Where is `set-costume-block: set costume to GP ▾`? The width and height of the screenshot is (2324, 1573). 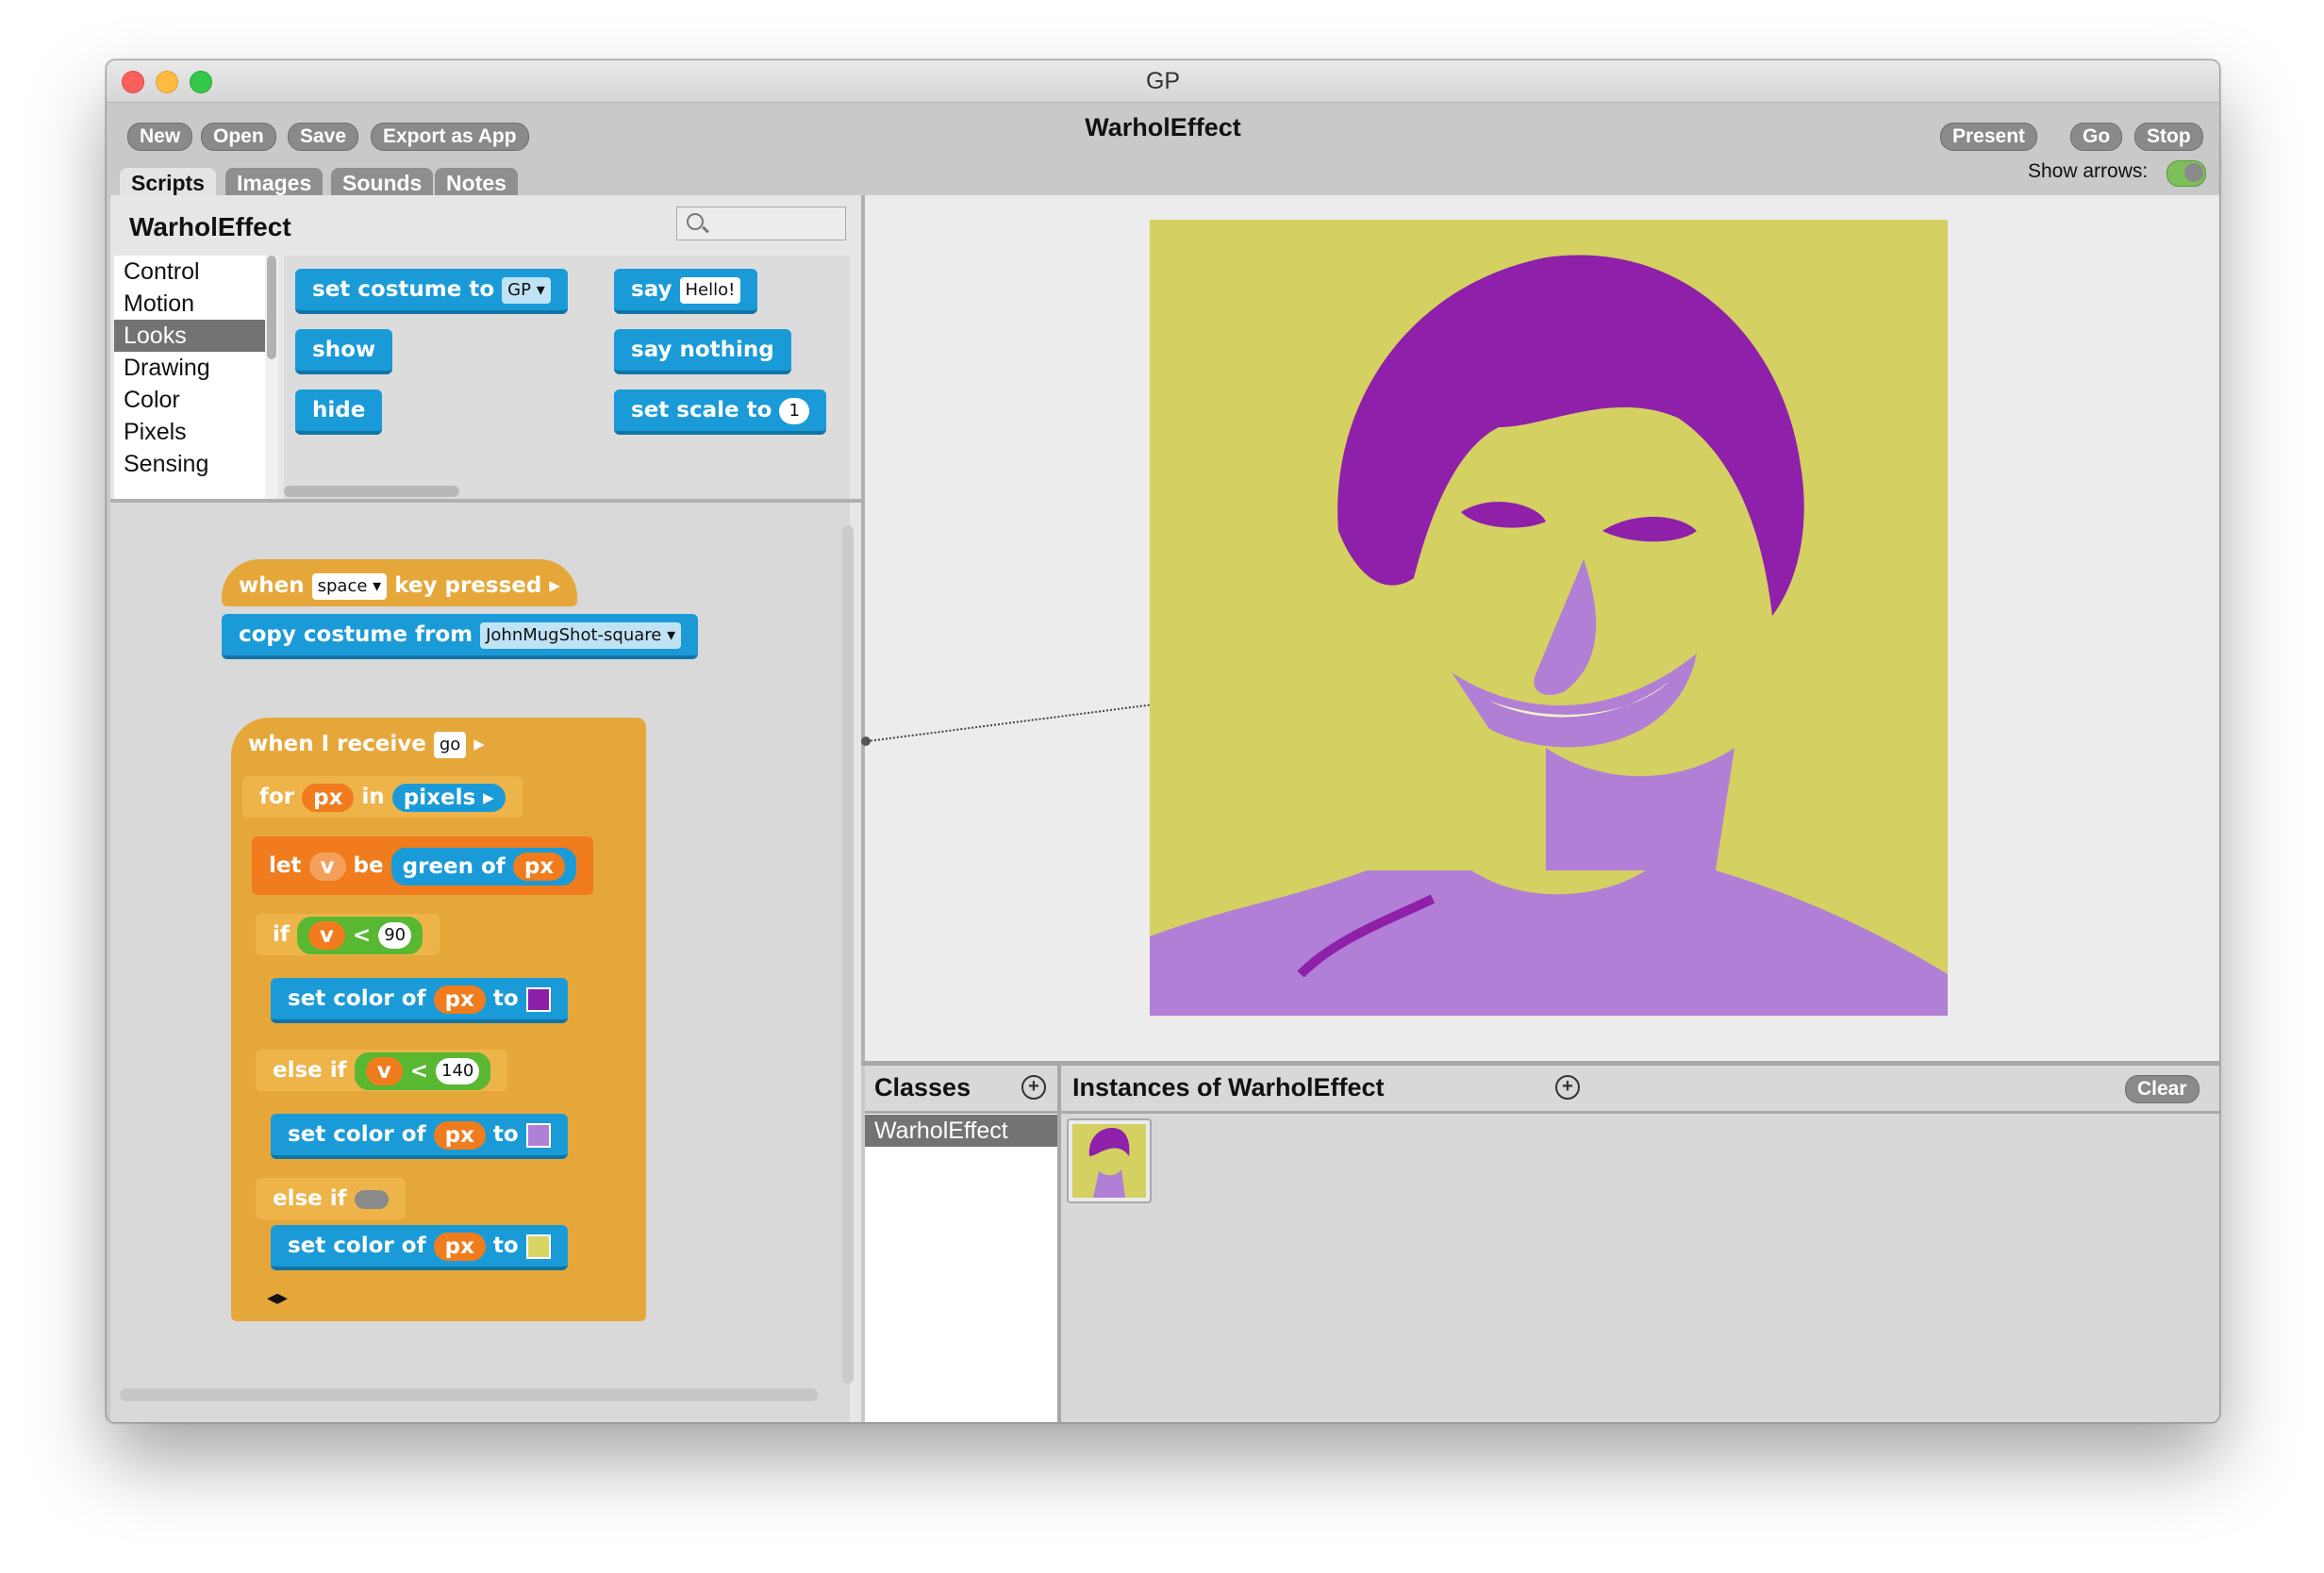 set-costume-block: set costume to GP ▾ is located at coordinates (432, 291).